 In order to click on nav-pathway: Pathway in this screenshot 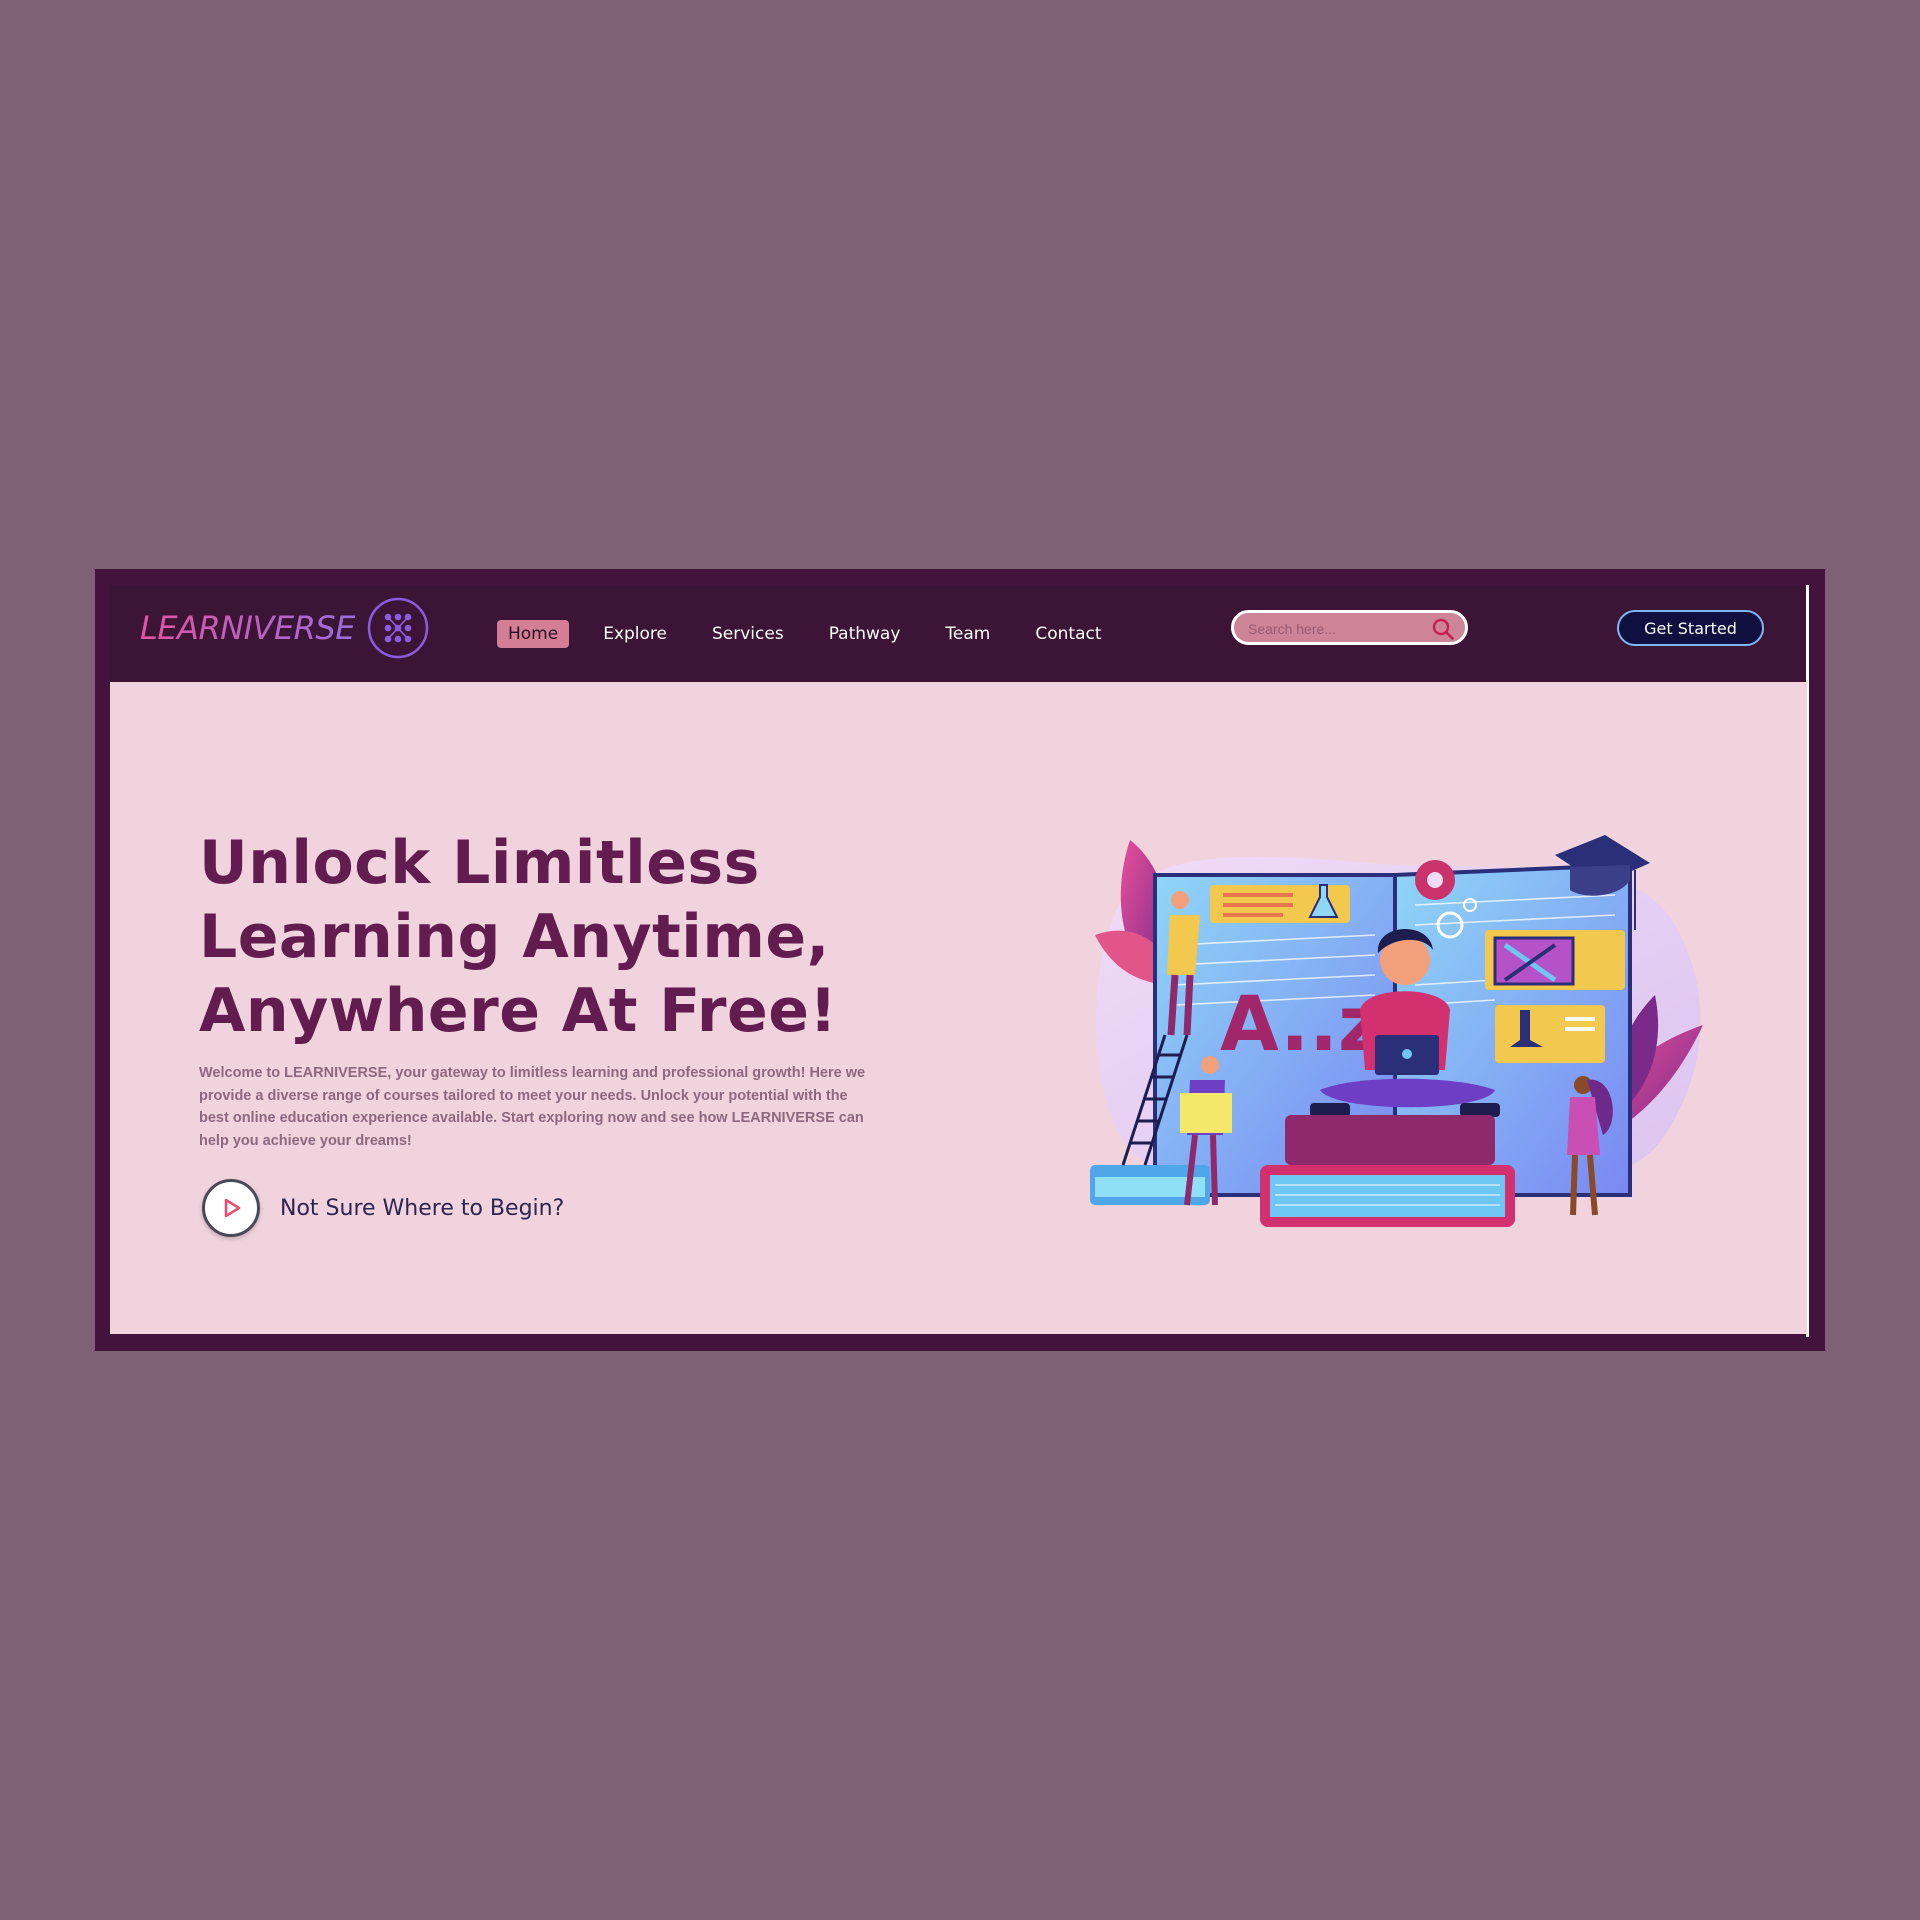, I will do `click(865, 634)`.